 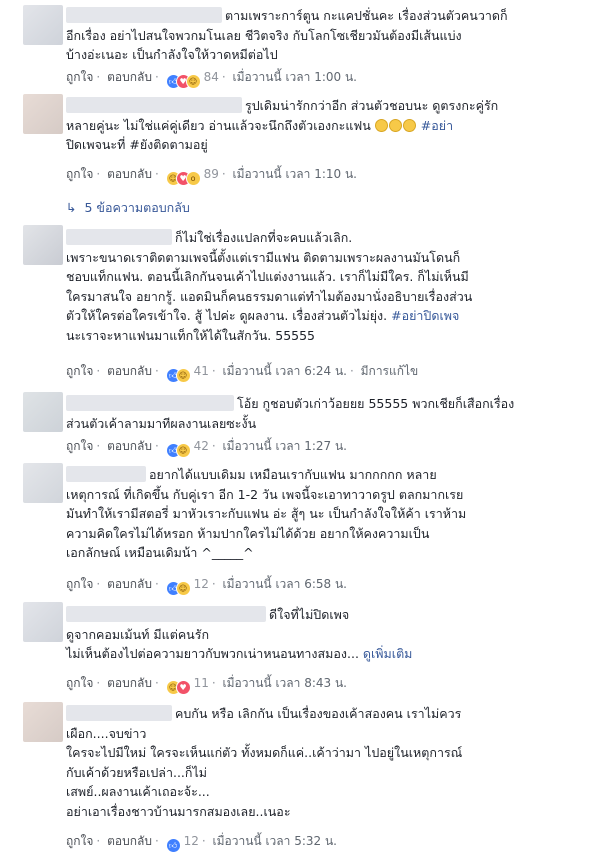 I want to click on hashtag-link: #อย่า, so click(x=437, y=125).